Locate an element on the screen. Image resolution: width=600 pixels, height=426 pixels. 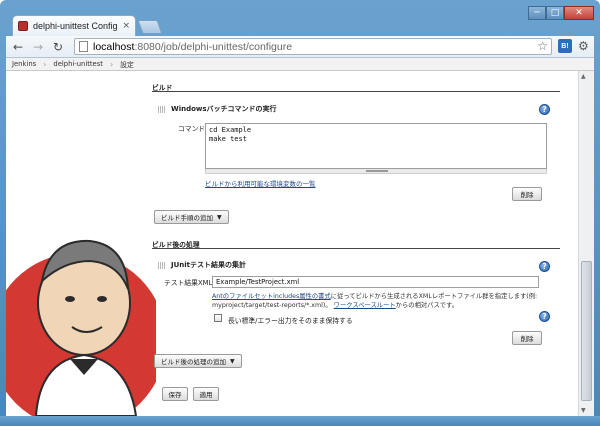
build-step-header: Windowsバッチコマンドの実行 is located at coordinates (217, 109).